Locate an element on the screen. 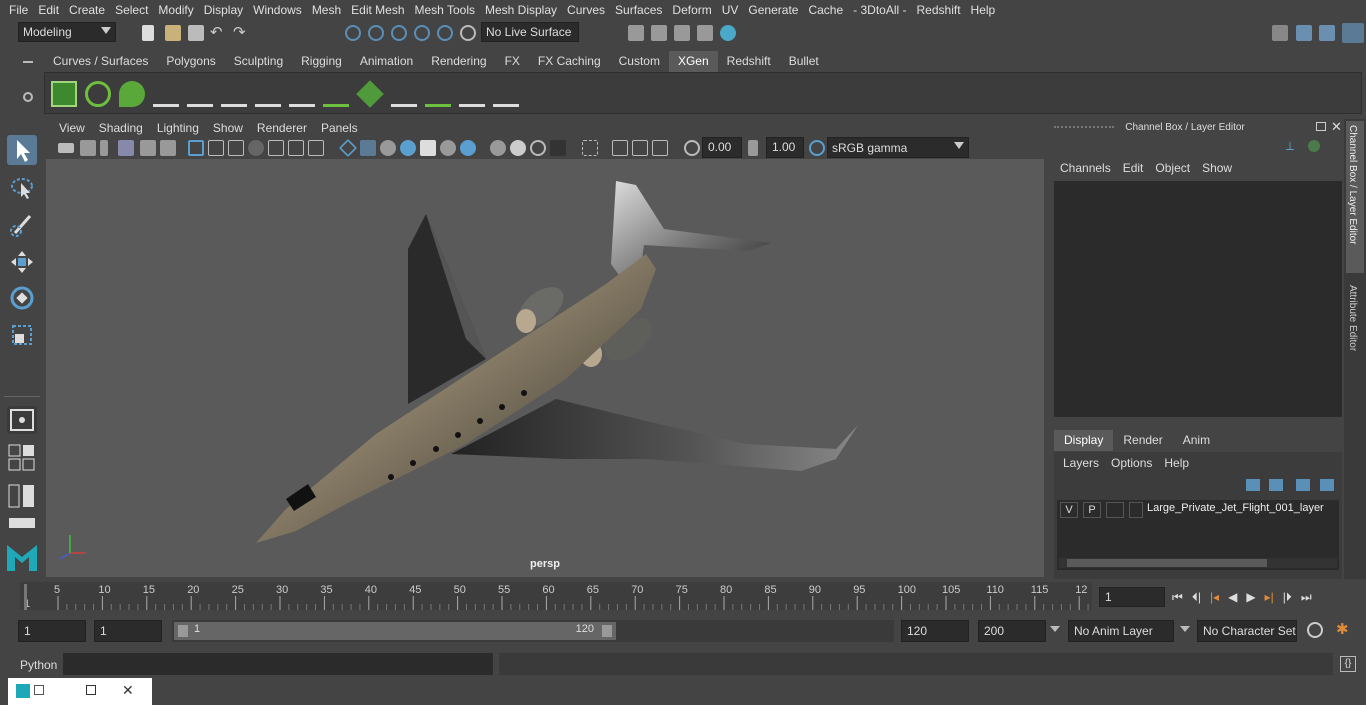  2d-pan-zoom-icon is located at coordinates (148, 148).